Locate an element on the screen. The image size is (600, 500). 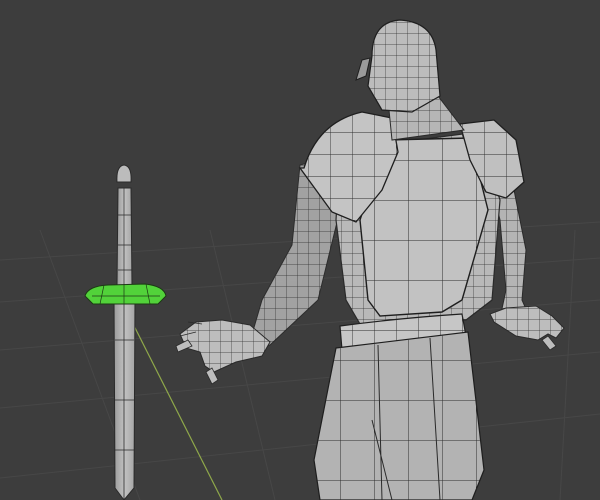
sword-blade is located at coordinates (124, 398).